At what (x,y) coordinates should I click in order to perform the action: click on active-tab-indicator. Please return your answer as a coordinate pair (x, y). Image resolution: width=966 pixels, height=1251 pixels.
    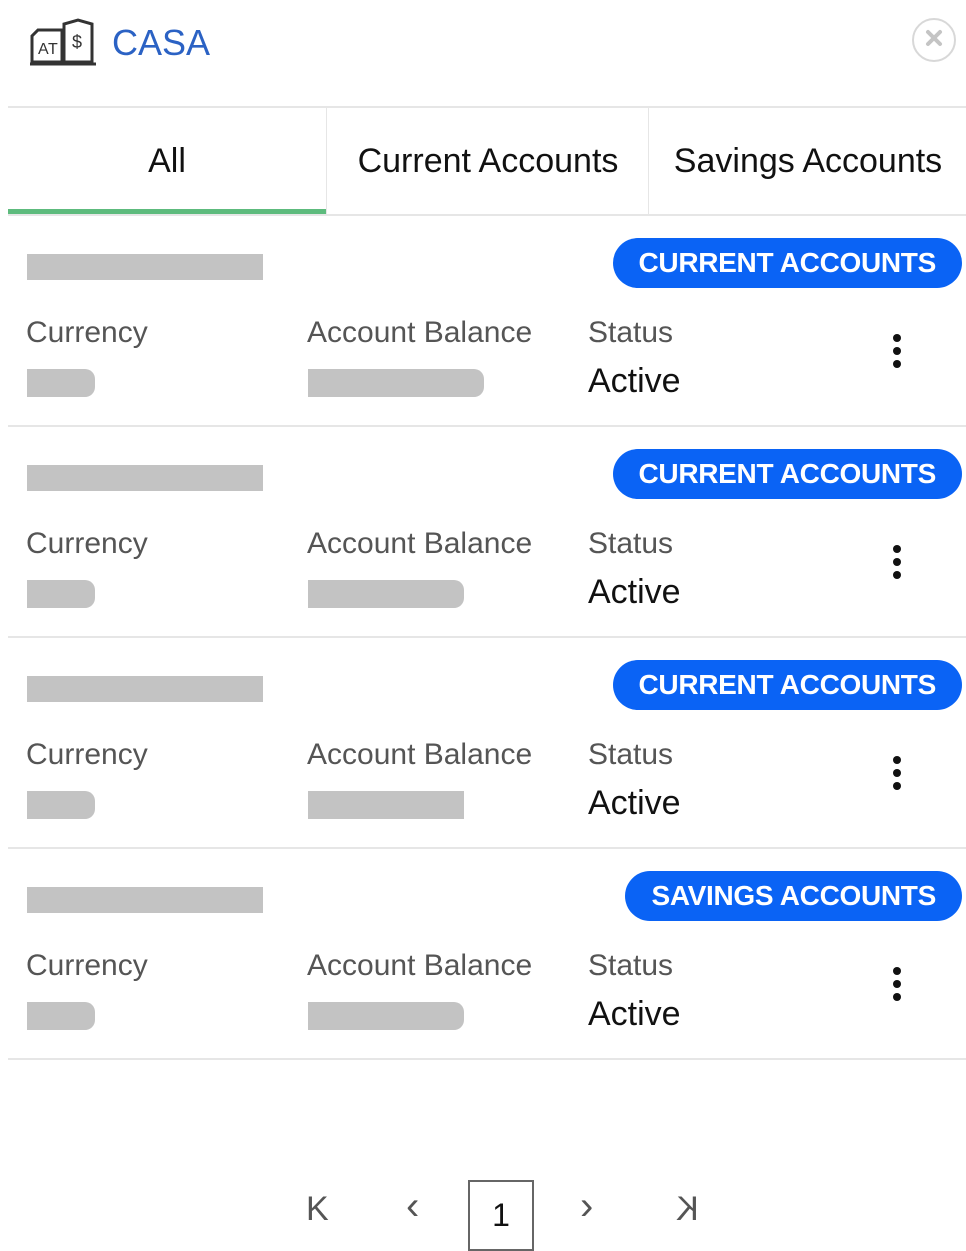
    Looking at the image, I should click on (167, 211).